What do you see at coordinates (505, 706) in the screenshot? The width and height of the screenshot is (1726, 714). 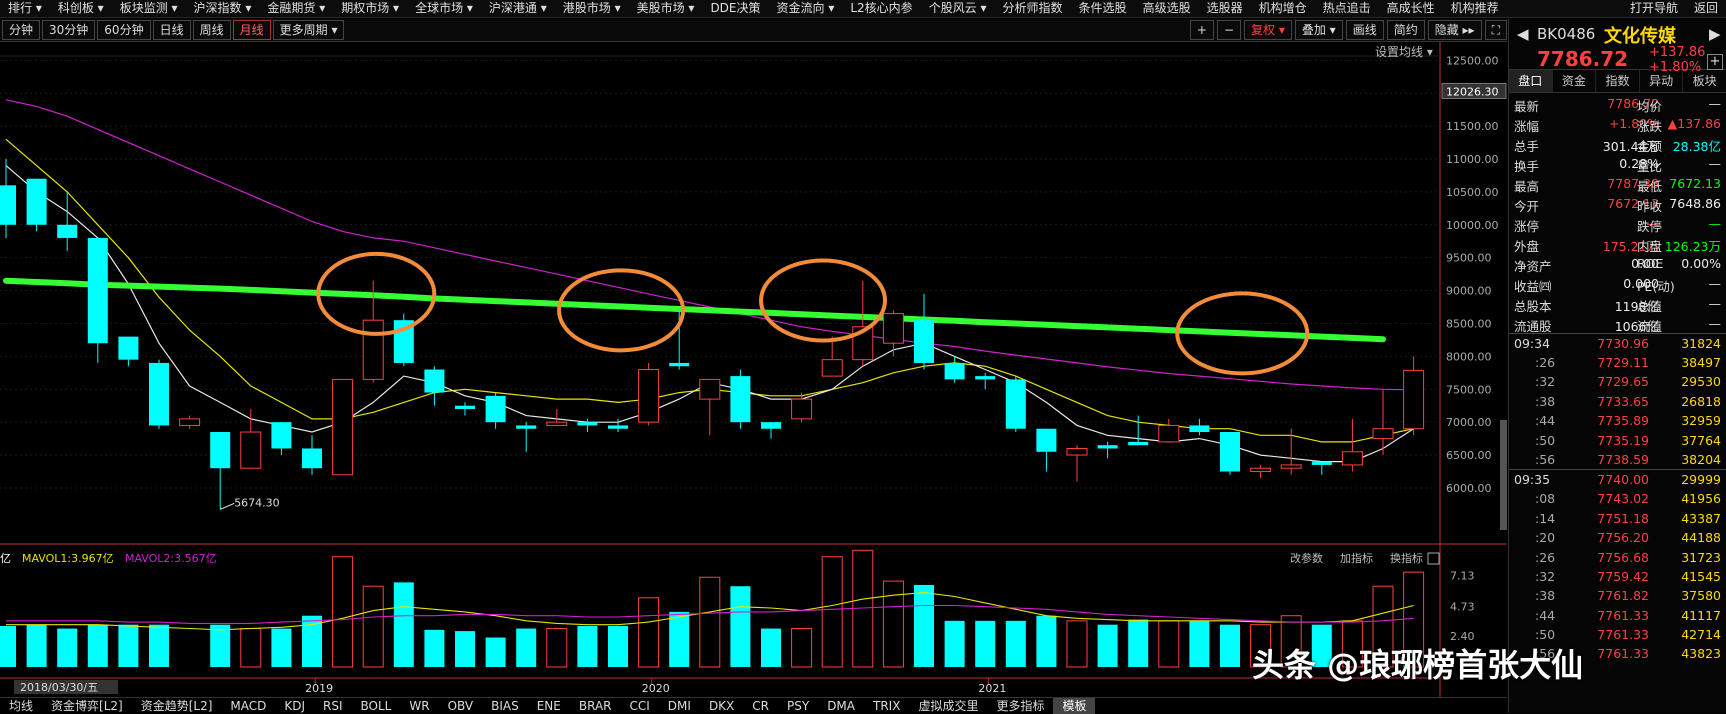 I see `indicator-tab: BIAS` at bounding box center [505, 706].